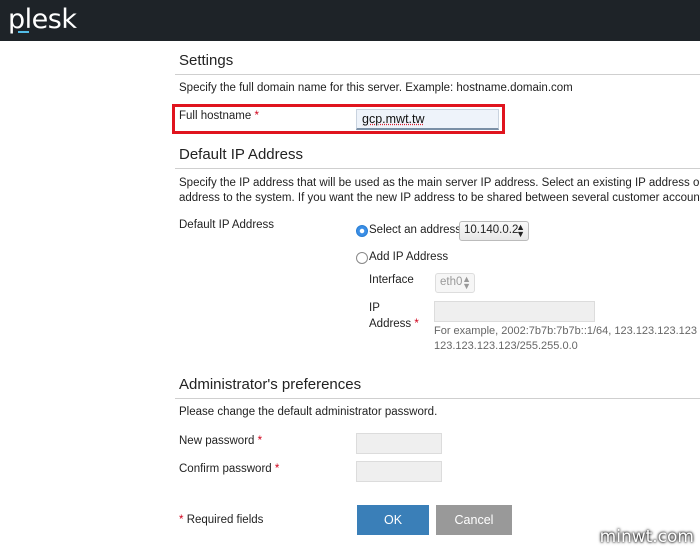 This screenshot has height=551, width=700. I want to click on default-ip-label: Default IP Address, so click(227, 225).